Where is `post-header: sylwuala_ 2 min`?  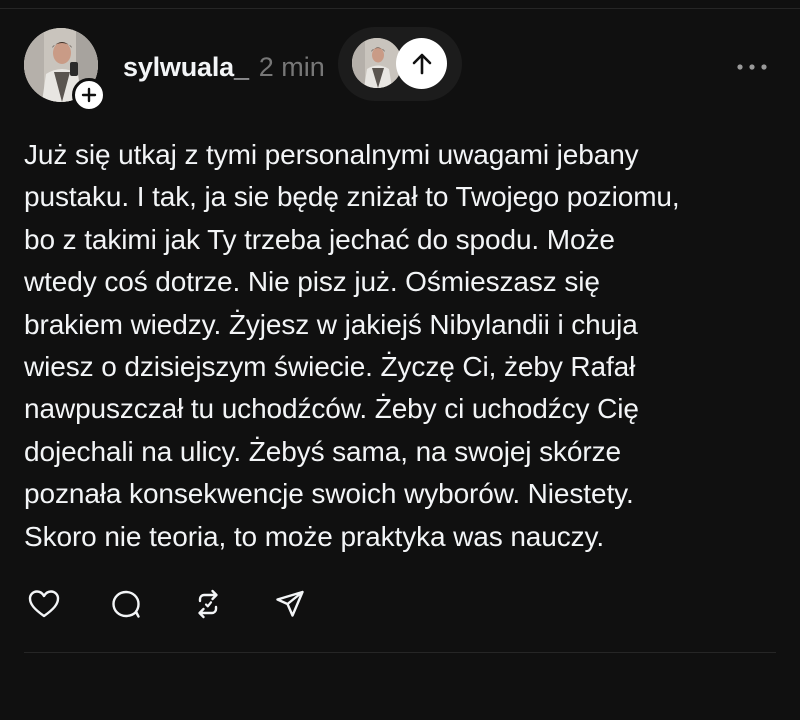
post-header: sylwuala_ 2 min is located at coordinates (224, 67).